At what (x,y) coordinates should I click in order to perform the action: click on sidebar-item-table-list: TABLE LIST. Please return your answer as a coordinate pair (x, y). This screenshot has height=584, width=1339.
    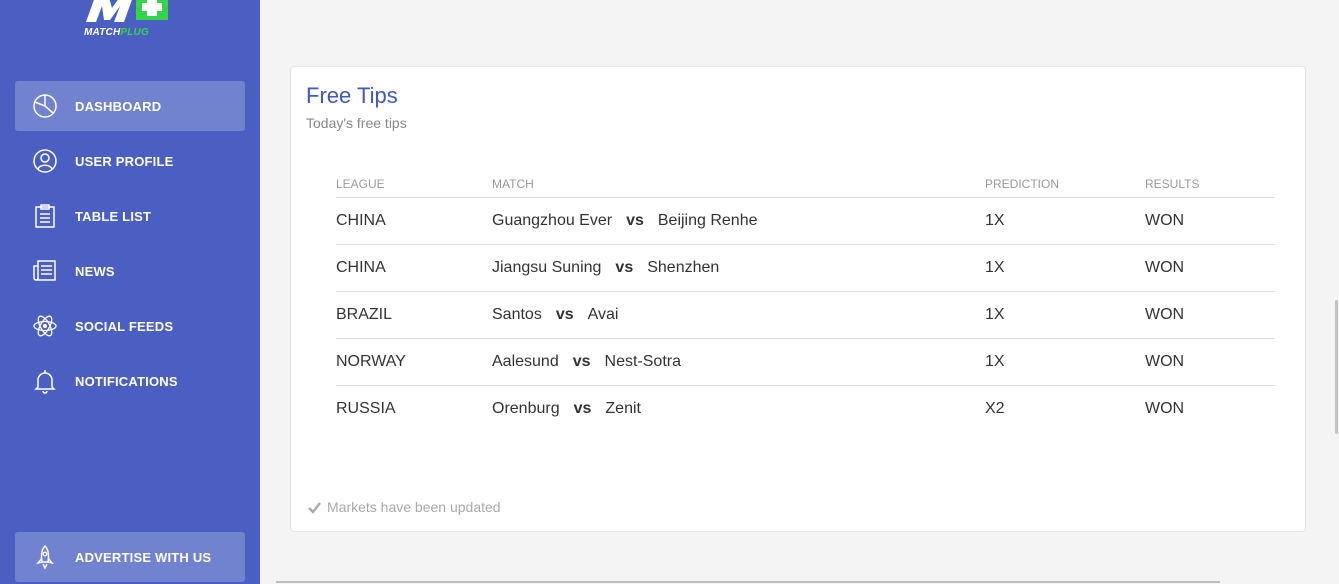
    Looking at the image, I should click on (130, 216).